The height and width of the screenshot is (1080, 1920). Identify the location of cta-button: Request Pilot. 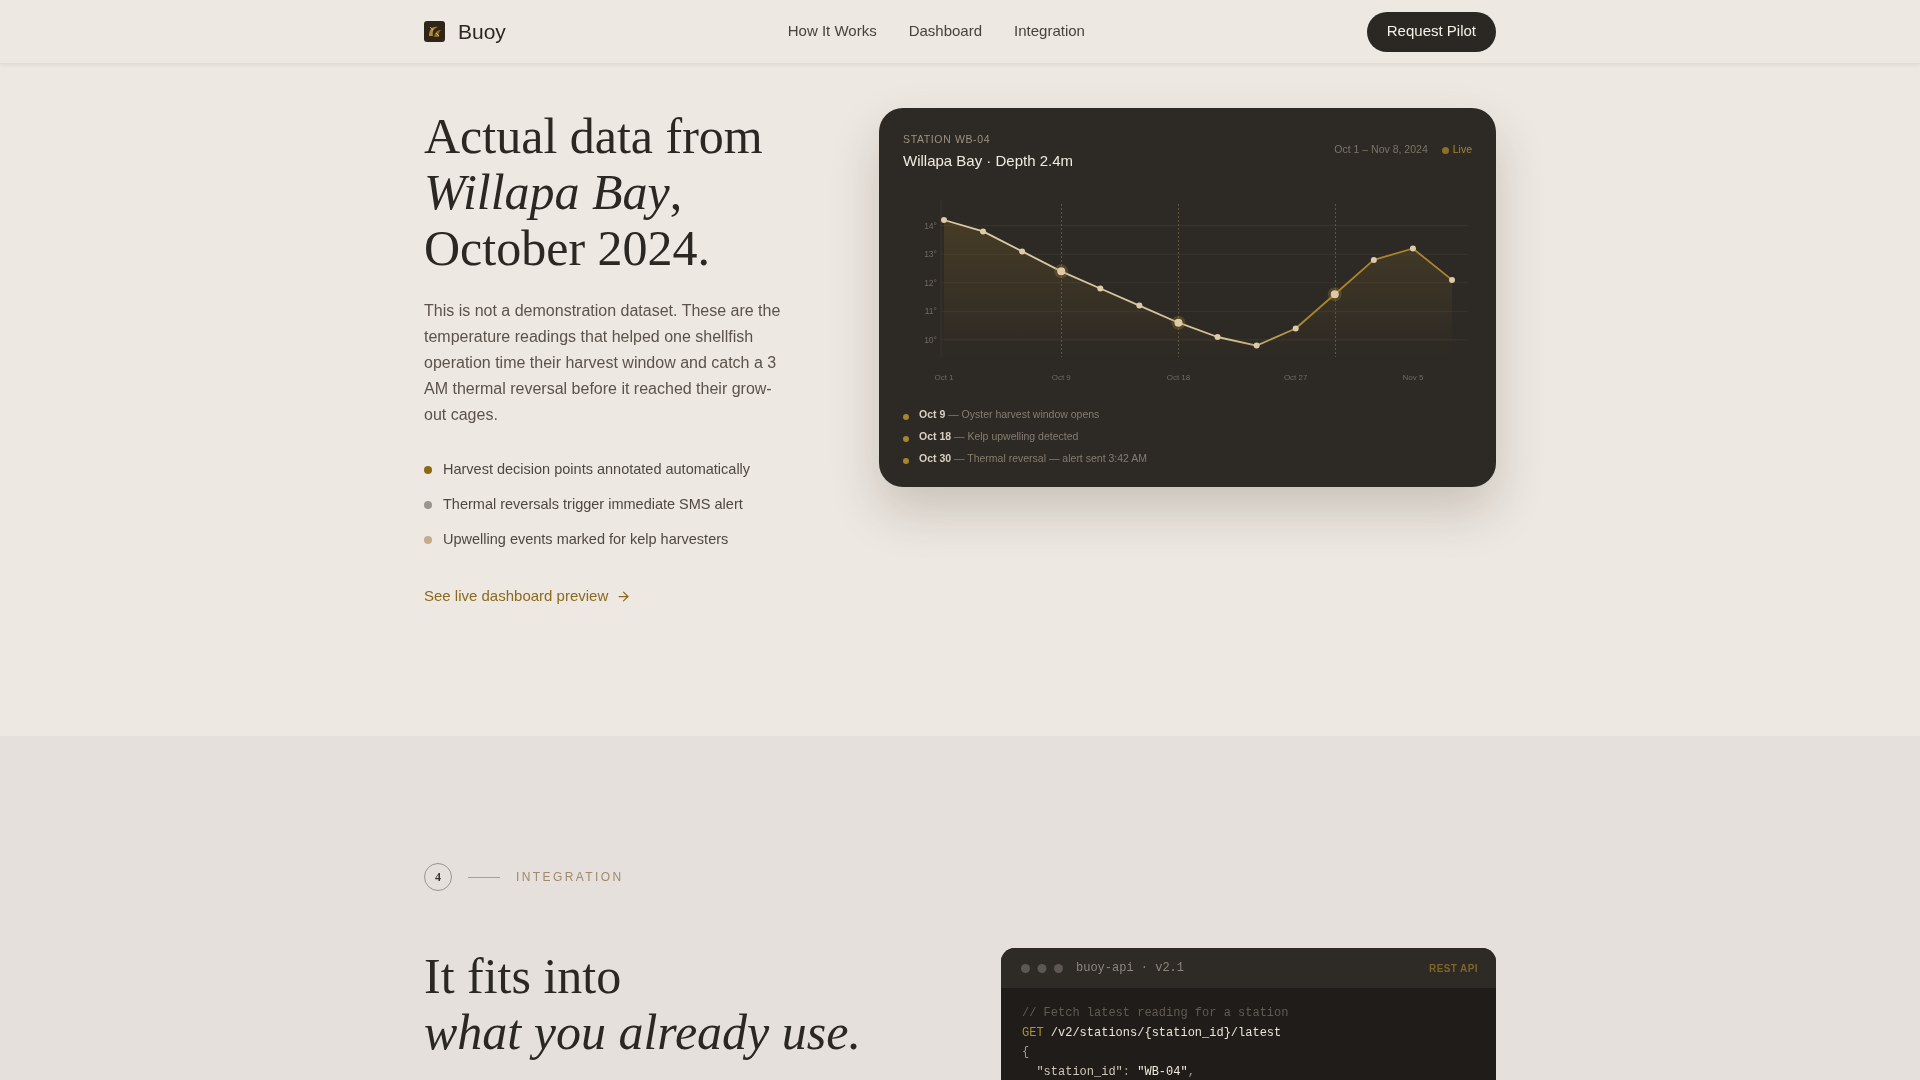
(1431, 31).